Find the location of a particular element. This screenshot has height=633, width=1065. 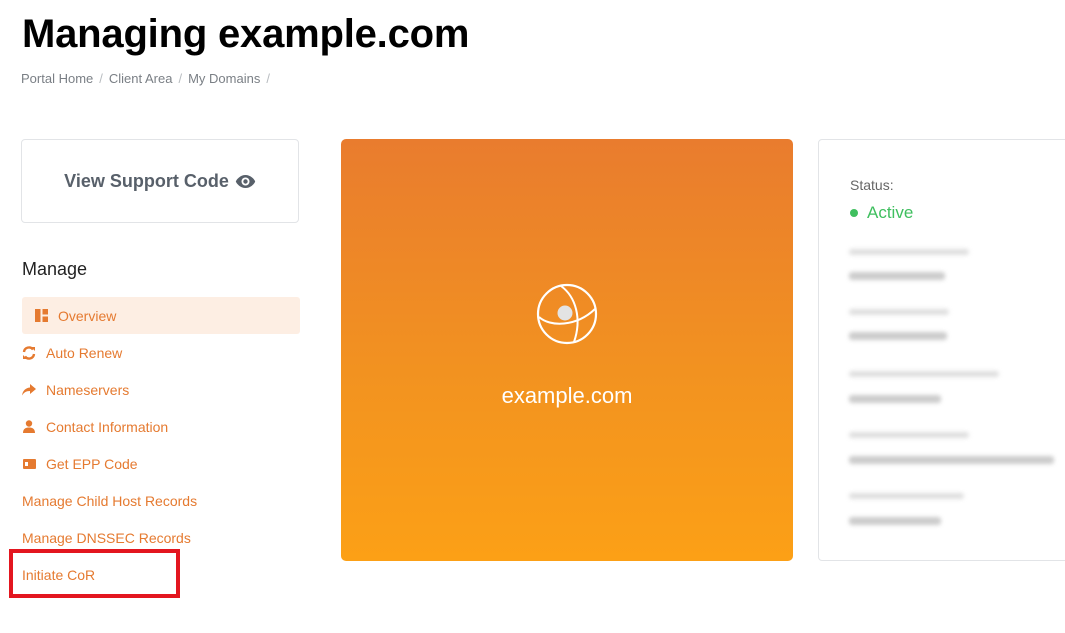

menu-item-label: Contact Information is located at coordinates (107, 426).